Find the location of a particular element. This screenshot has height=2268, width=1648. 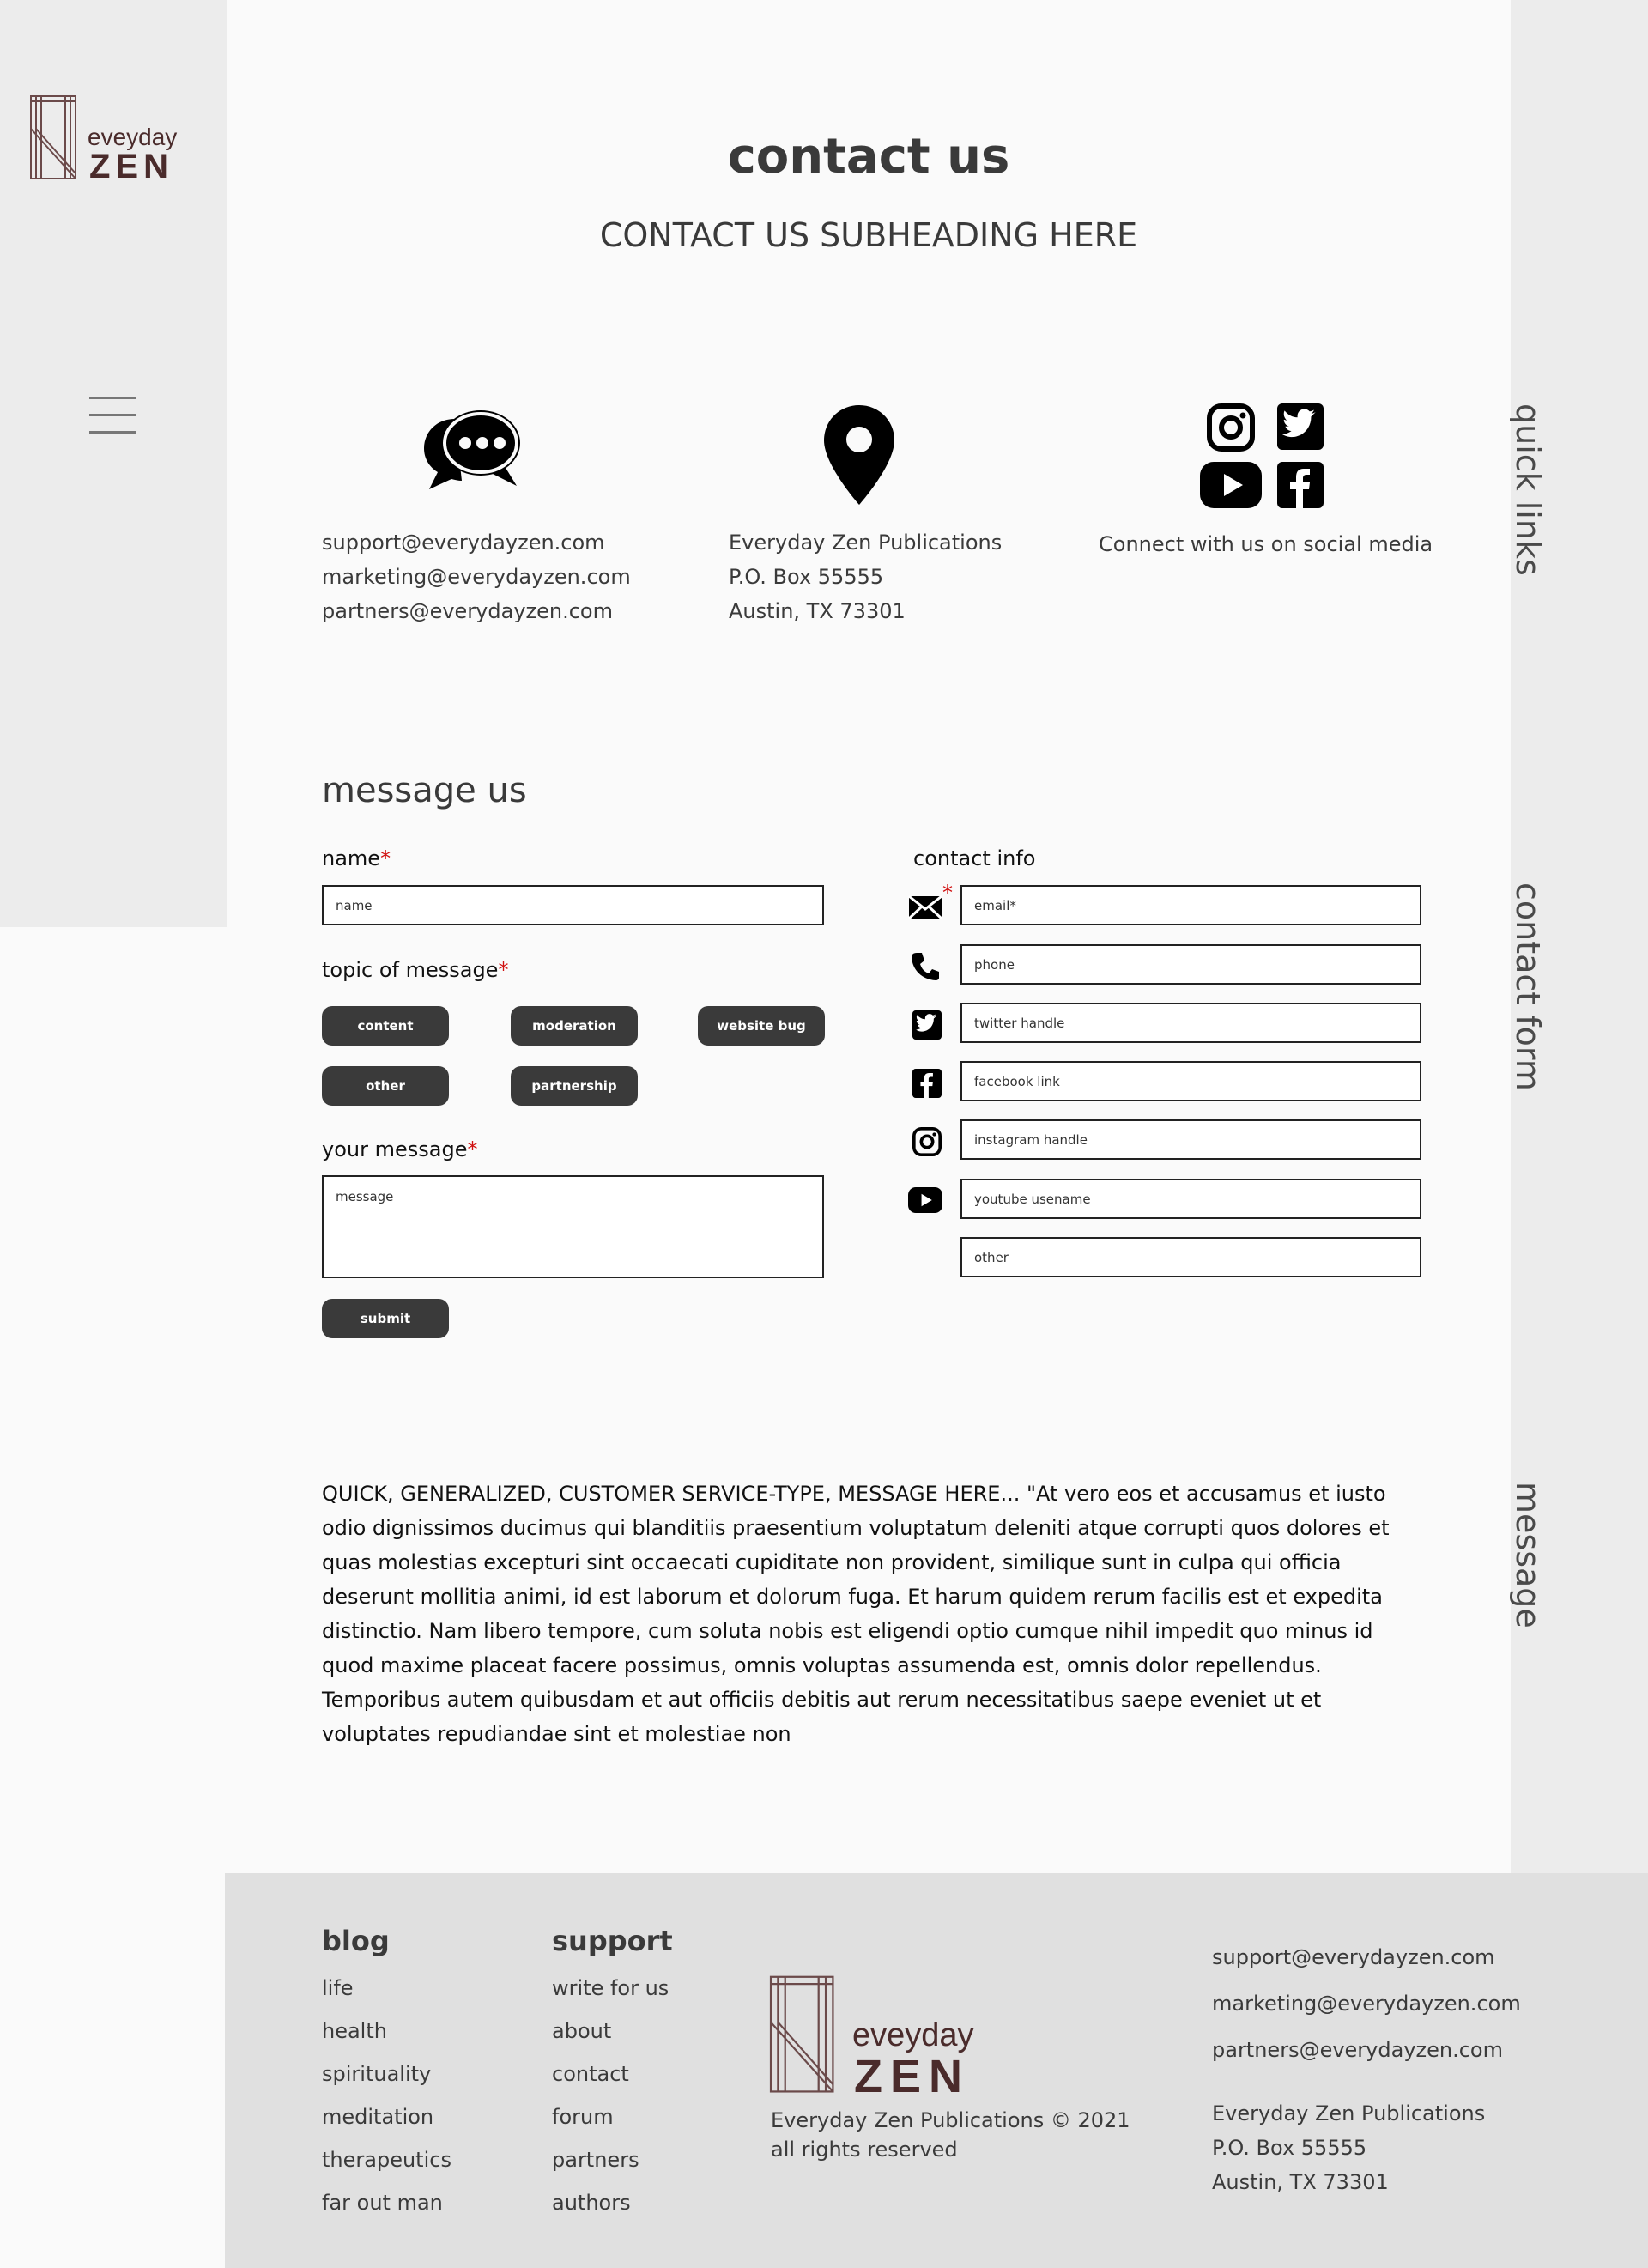

submit-button: submit is located at coordinates (385, 1318).